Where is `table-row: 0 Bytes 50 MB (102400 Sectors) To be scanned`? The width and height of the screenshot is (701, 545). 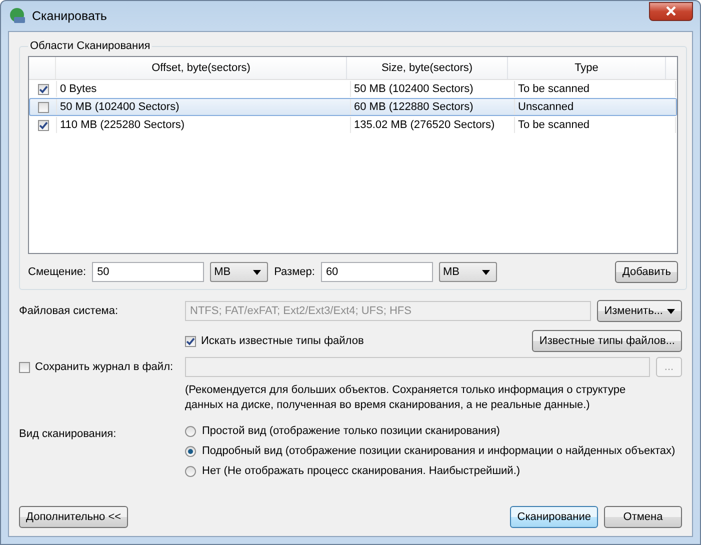 table-row: 0 Bytes 50 MB (102400 Sectors) To be scanned is located at coordinates (353, 89).